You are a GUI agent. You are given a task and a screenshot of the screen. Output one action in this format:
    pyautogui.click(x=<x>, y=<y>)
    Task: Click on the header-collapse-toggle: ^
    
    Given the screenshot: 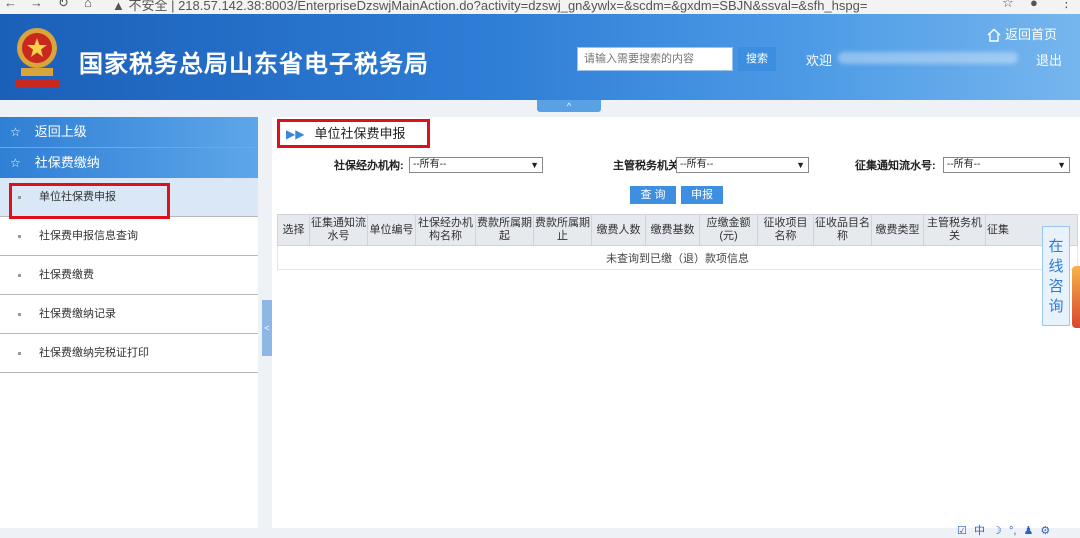 What is the action you would take?
    pyautogui.click(x=569, y=106)
    